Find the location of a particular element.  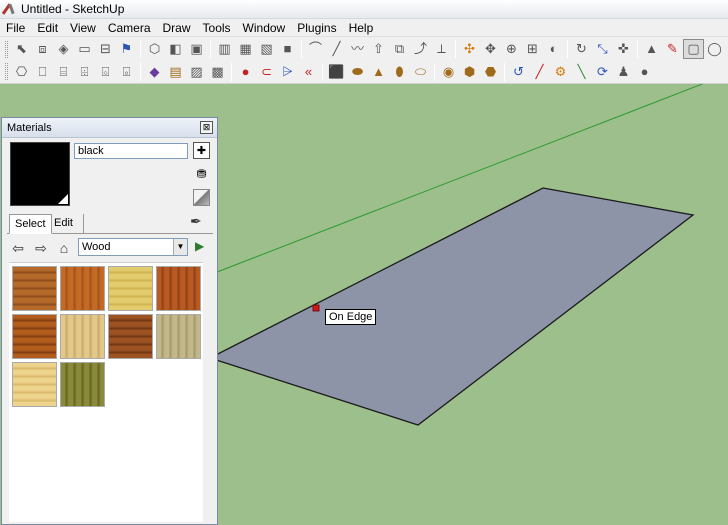

eyedropper-icon: ✒ is located at coordinates (196, 221).